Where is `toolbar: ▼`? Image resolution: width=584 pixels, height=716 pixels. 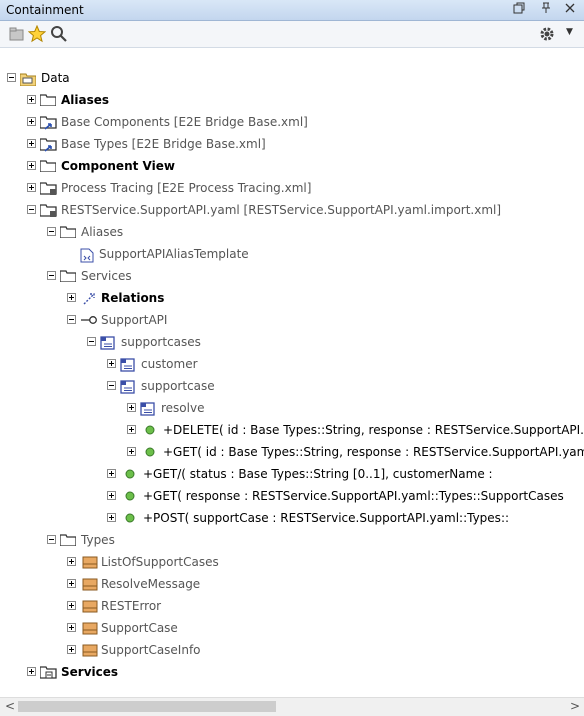
toolbar: ▼ is located at coordinates (292, 34).